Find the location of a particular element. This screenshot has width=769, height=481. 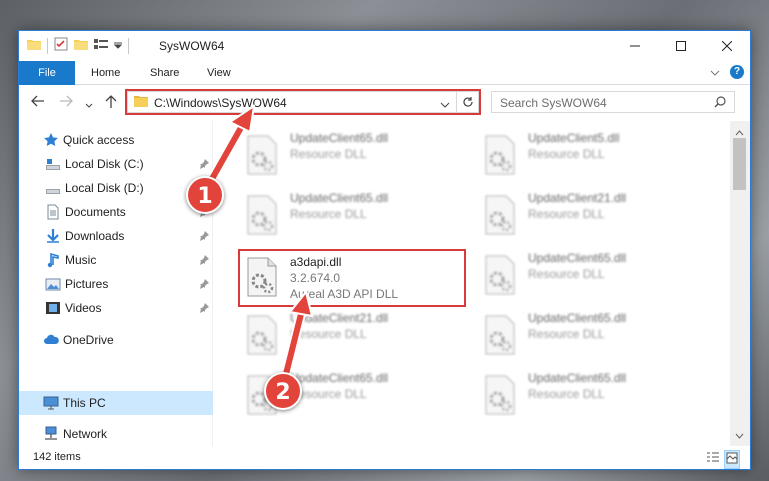

network-icon is located at coordinates (51, 434).